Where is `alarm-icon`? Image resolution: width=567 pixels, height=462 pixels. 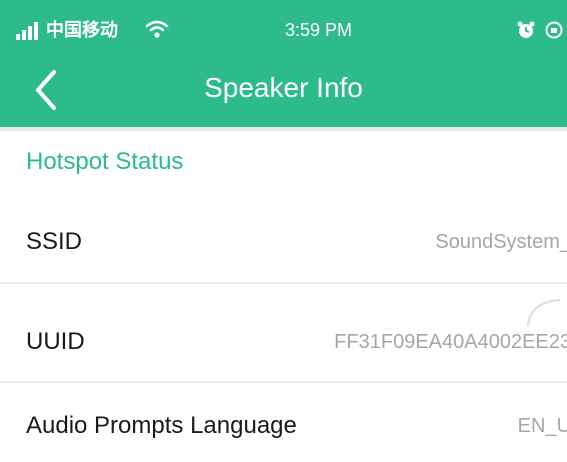 alarm-icon is located at coordinates (526, 29).